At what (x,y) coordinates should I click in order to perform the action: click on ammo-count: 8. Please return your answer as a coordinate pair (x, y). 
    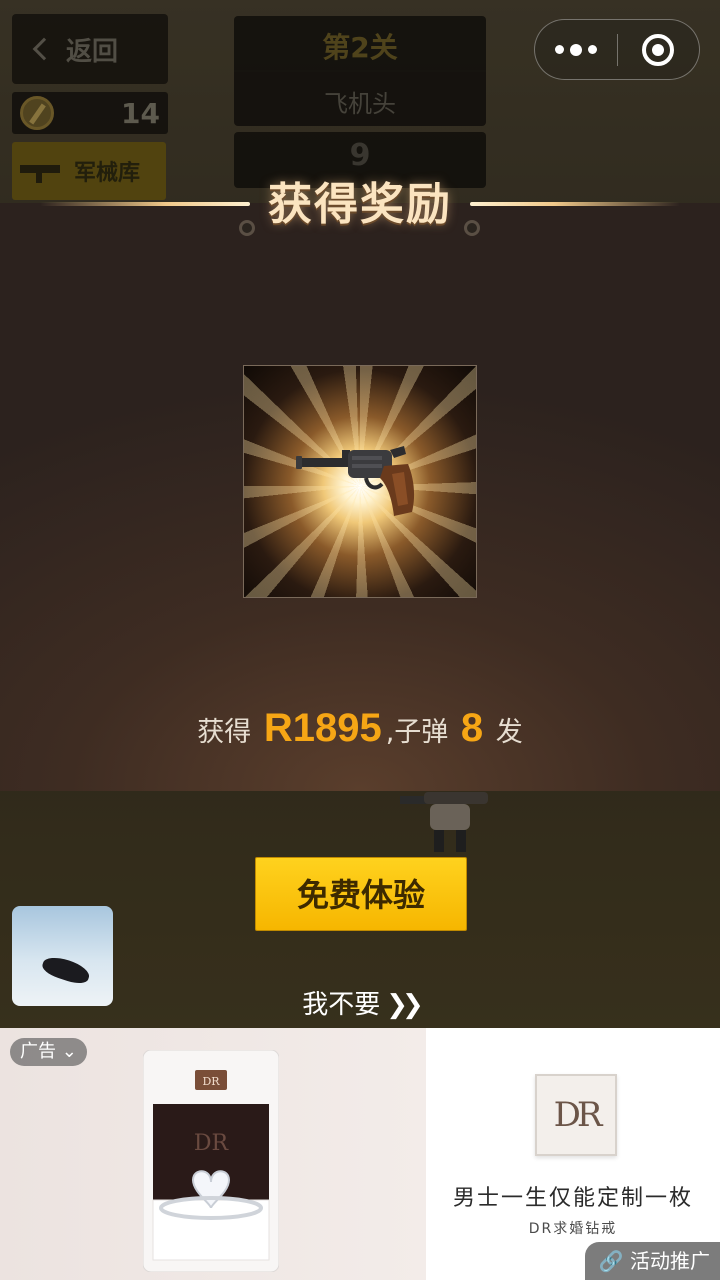
    Looking at the image, I should click on (472, 728).